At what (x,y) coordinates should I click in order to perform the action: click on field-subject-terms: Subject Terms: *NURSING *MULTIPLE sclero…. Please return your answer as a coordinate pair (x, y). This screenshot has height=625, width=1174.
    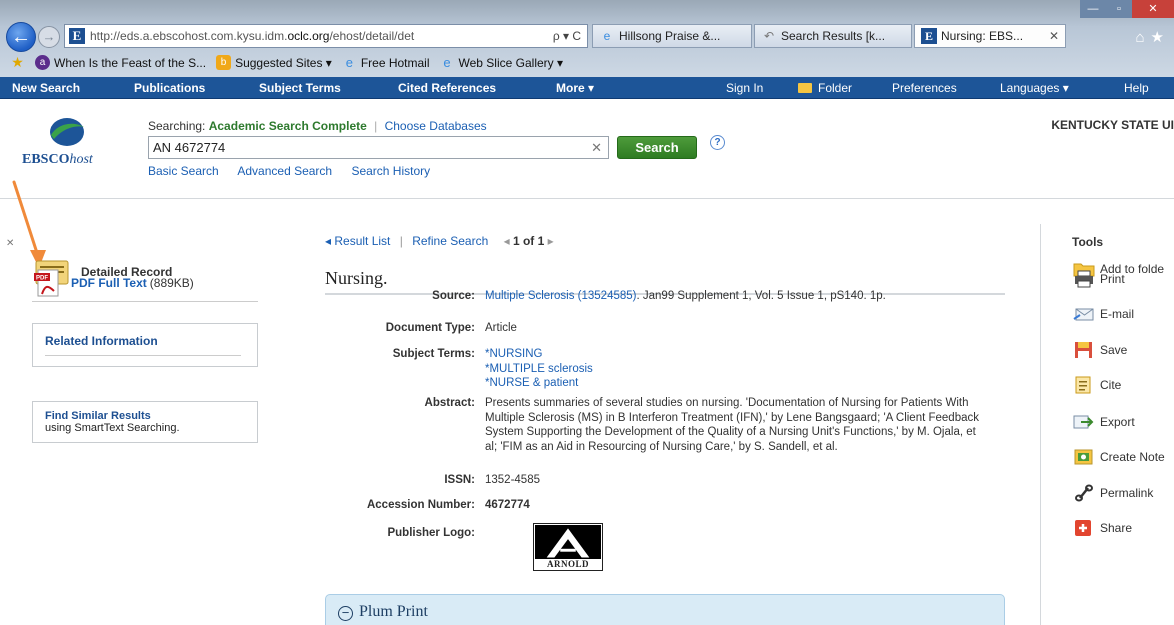
    Looking at the image, I should click on (665, 369).